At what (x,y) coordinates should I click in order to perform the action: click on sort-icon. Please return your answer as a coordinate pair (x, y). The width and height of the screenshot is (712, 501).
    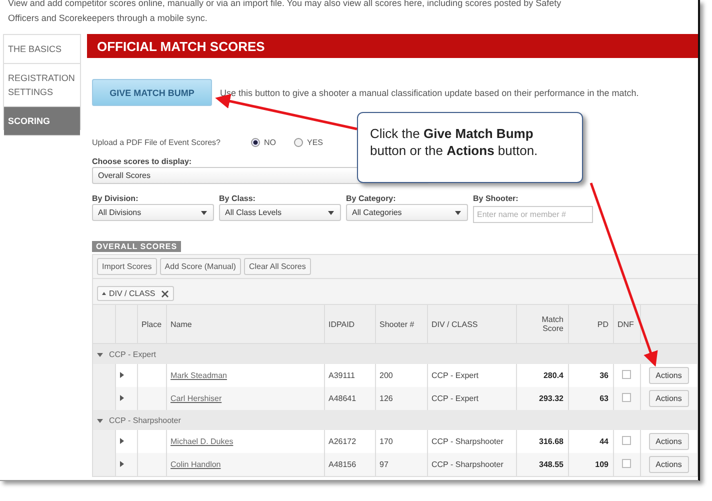
    Looking at the image, I should click on (104, 293).